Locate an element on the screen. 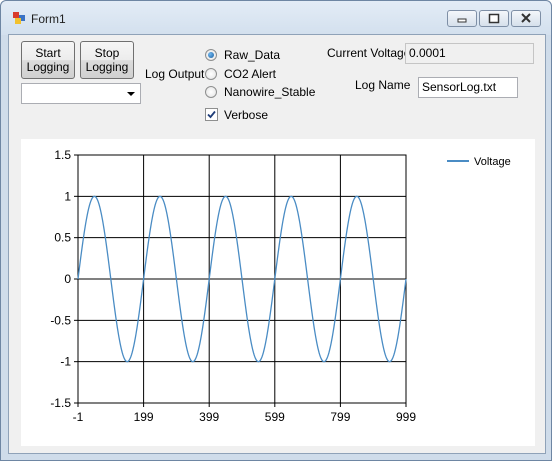 The image size is (552, 461). log-target-dropdown is located at coordinates (81, 93).